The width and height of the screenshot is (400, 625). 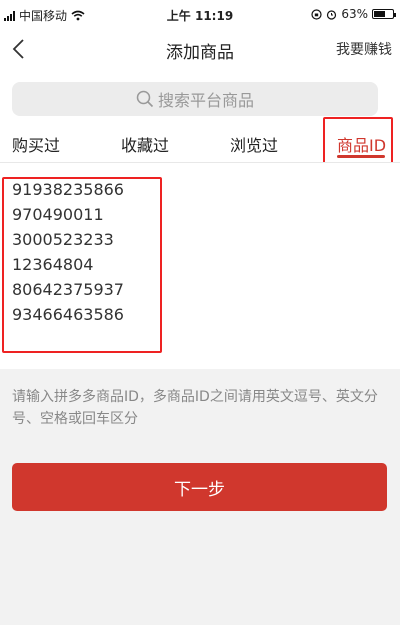 What do you see at coordinates (332, 14) in the screenshot?
I see `alarm-icon` at bounding box center [332, 14].